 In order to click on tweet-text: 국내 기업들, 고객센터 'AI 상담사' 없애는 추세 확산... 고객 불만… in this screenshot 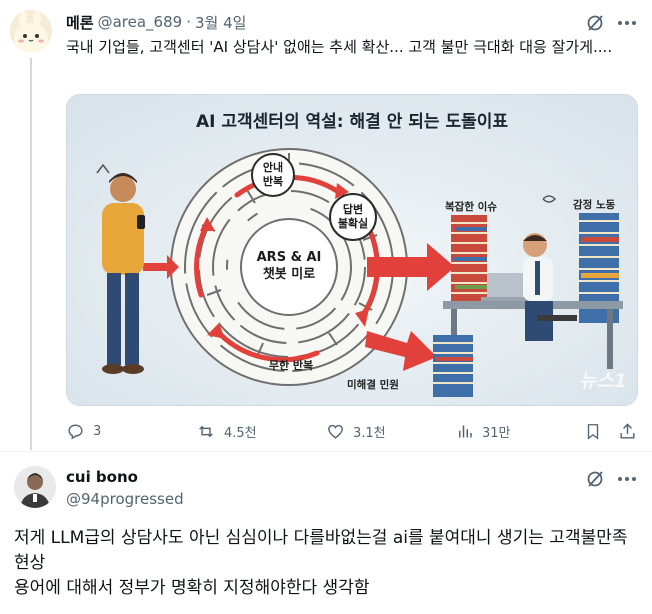, I will do `click(339, 47)`.